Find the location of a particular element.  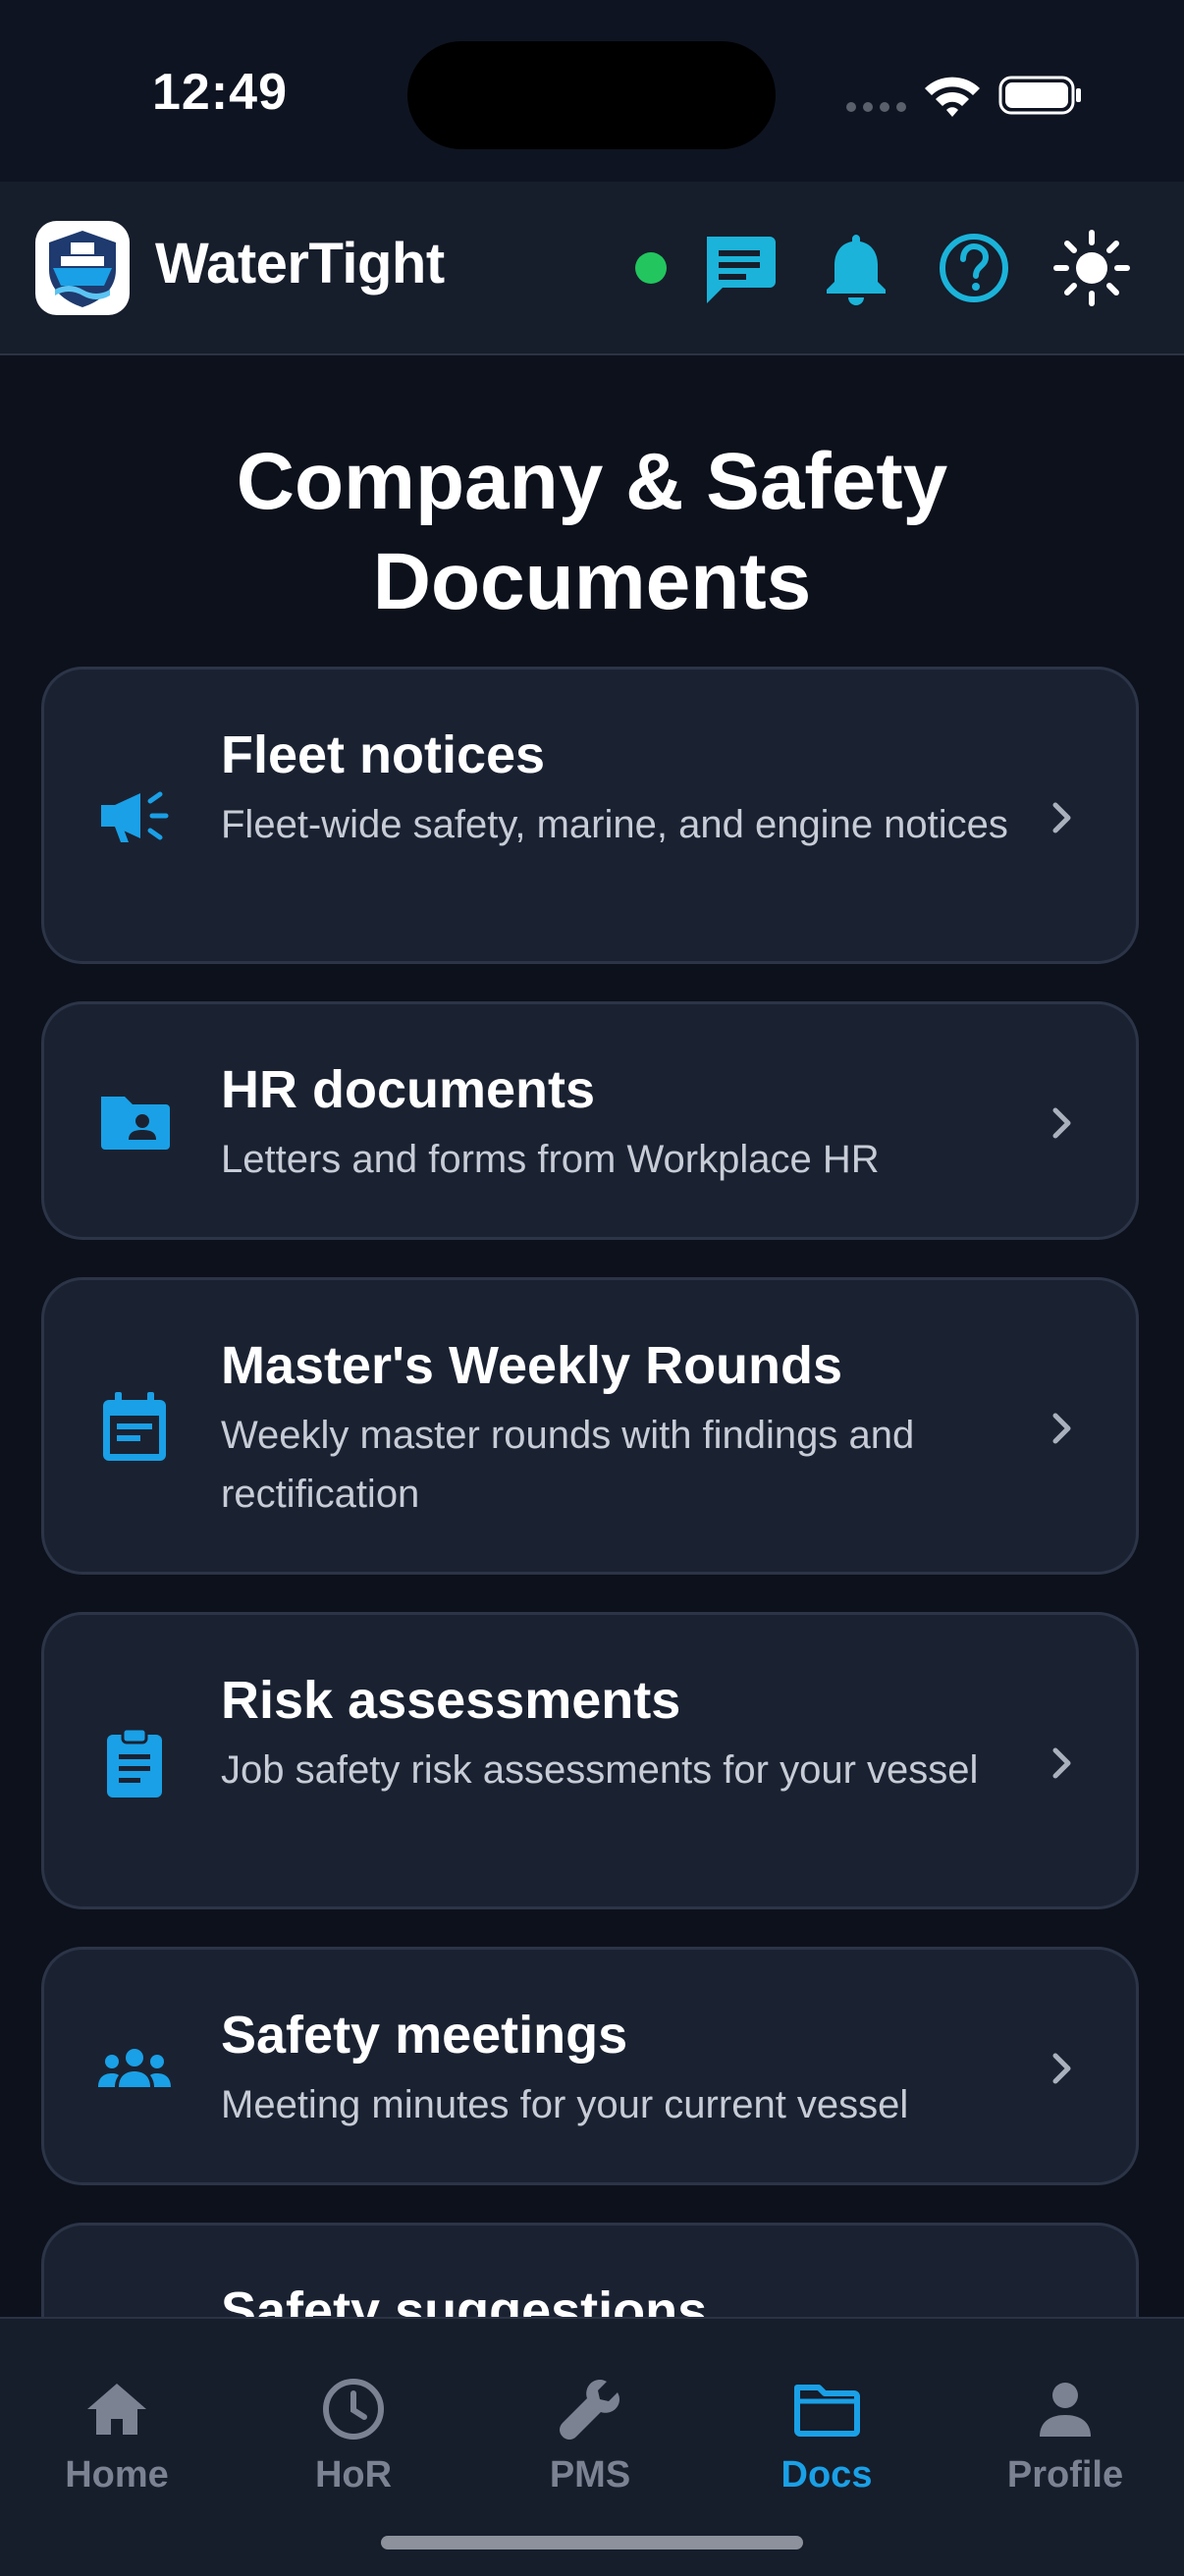

card-title: Safety meetings is located at coordinates (425, 2035).